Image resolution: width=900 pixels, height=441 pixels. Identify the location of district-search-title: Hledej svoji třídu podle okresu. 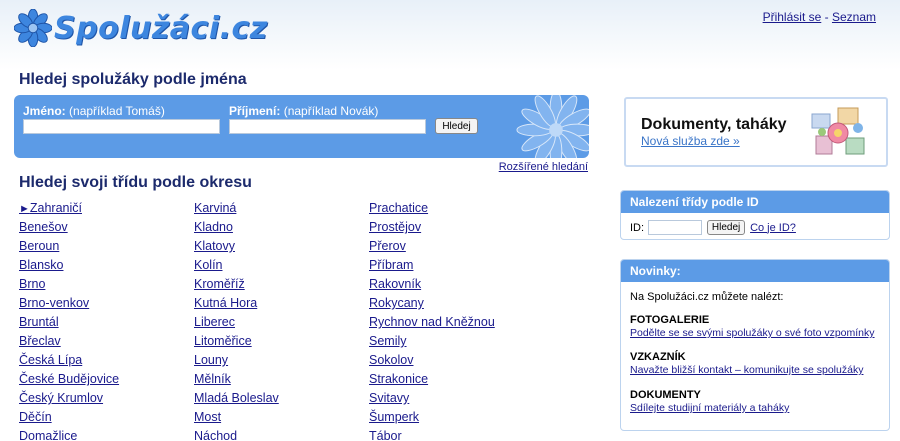
(135, 182).